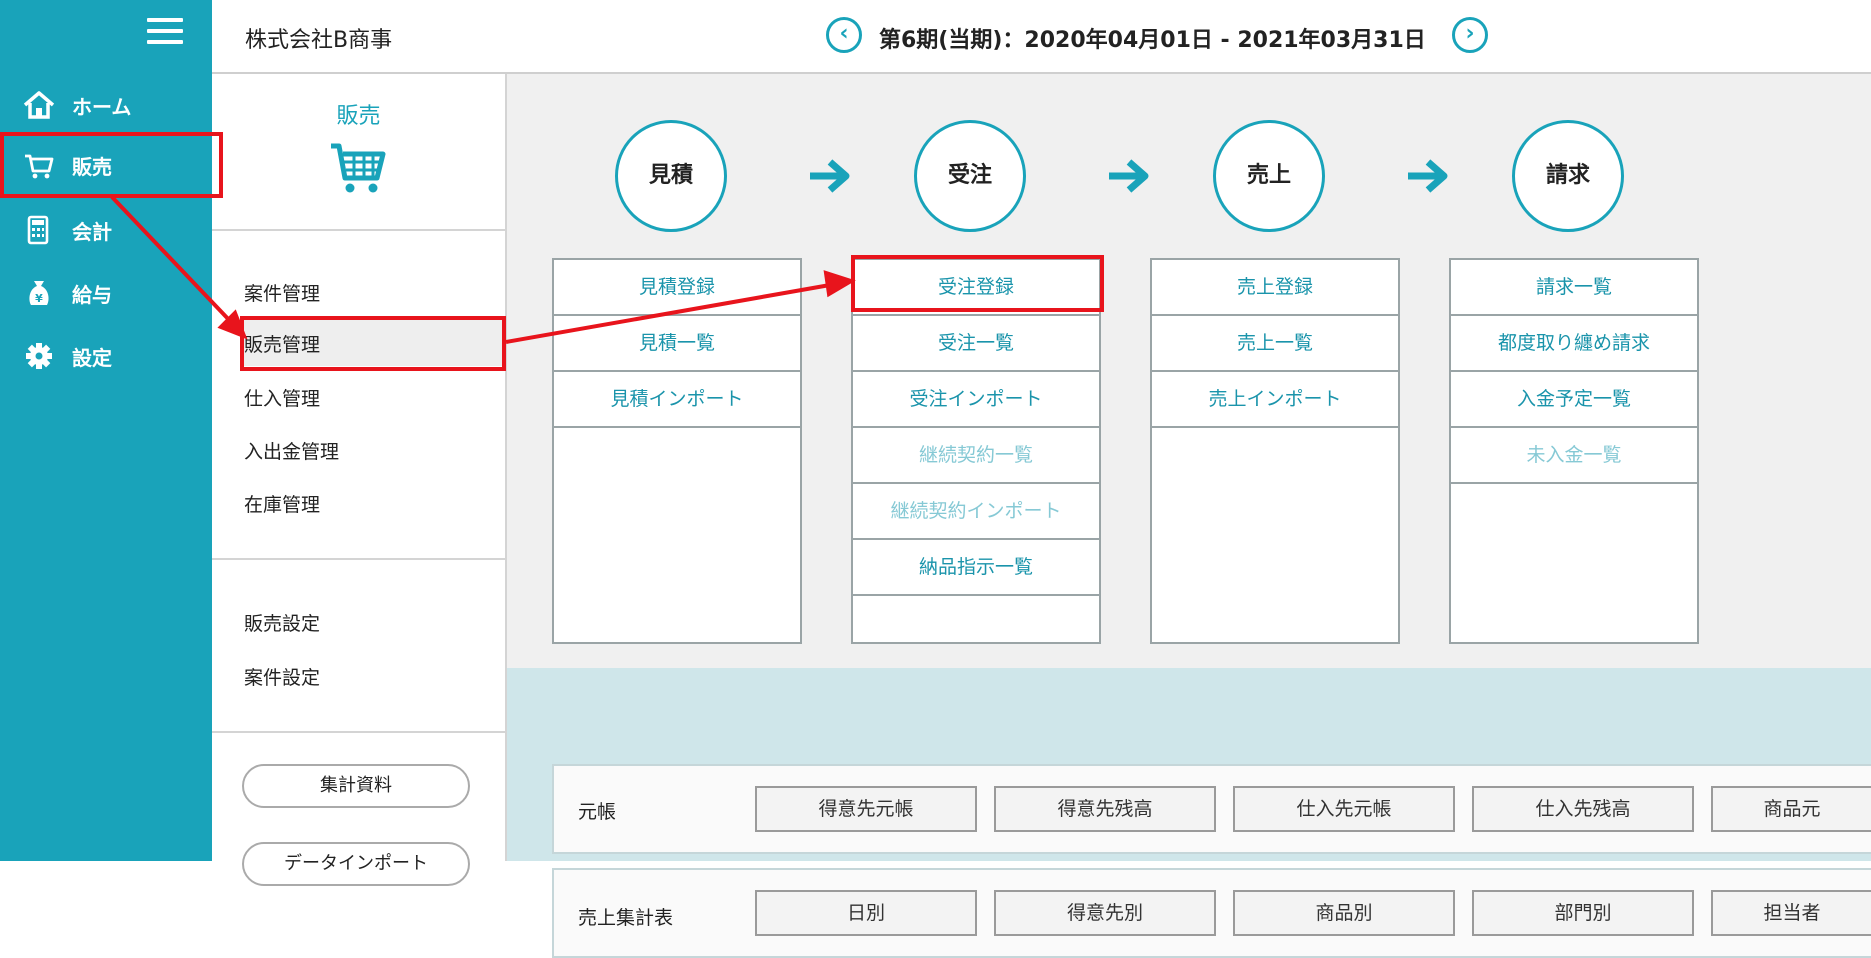 This screenshot has height=958, width=1871. I want to click on stage-quote: 見積, so click(671, 176).